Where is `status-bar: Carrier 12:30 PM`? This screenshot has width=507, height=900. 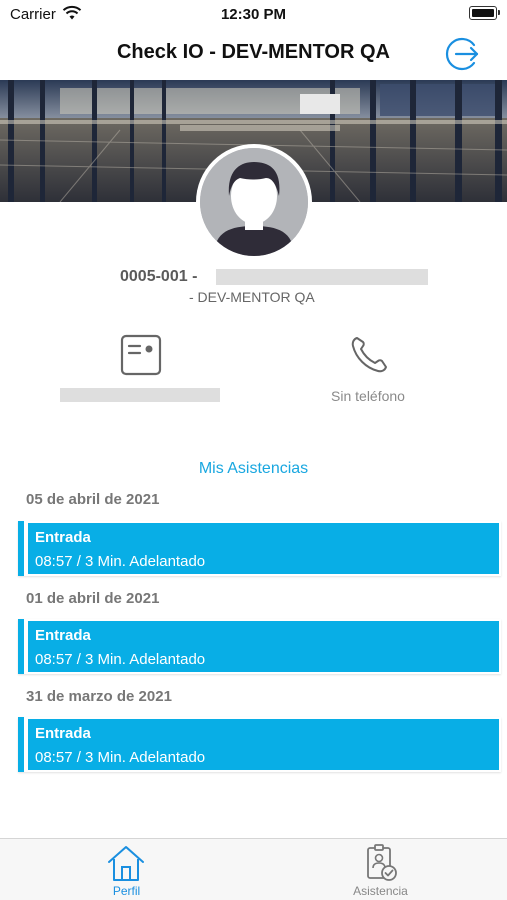 status-bar: Carrier 12:30 PM is located at coordinates (253, 14).